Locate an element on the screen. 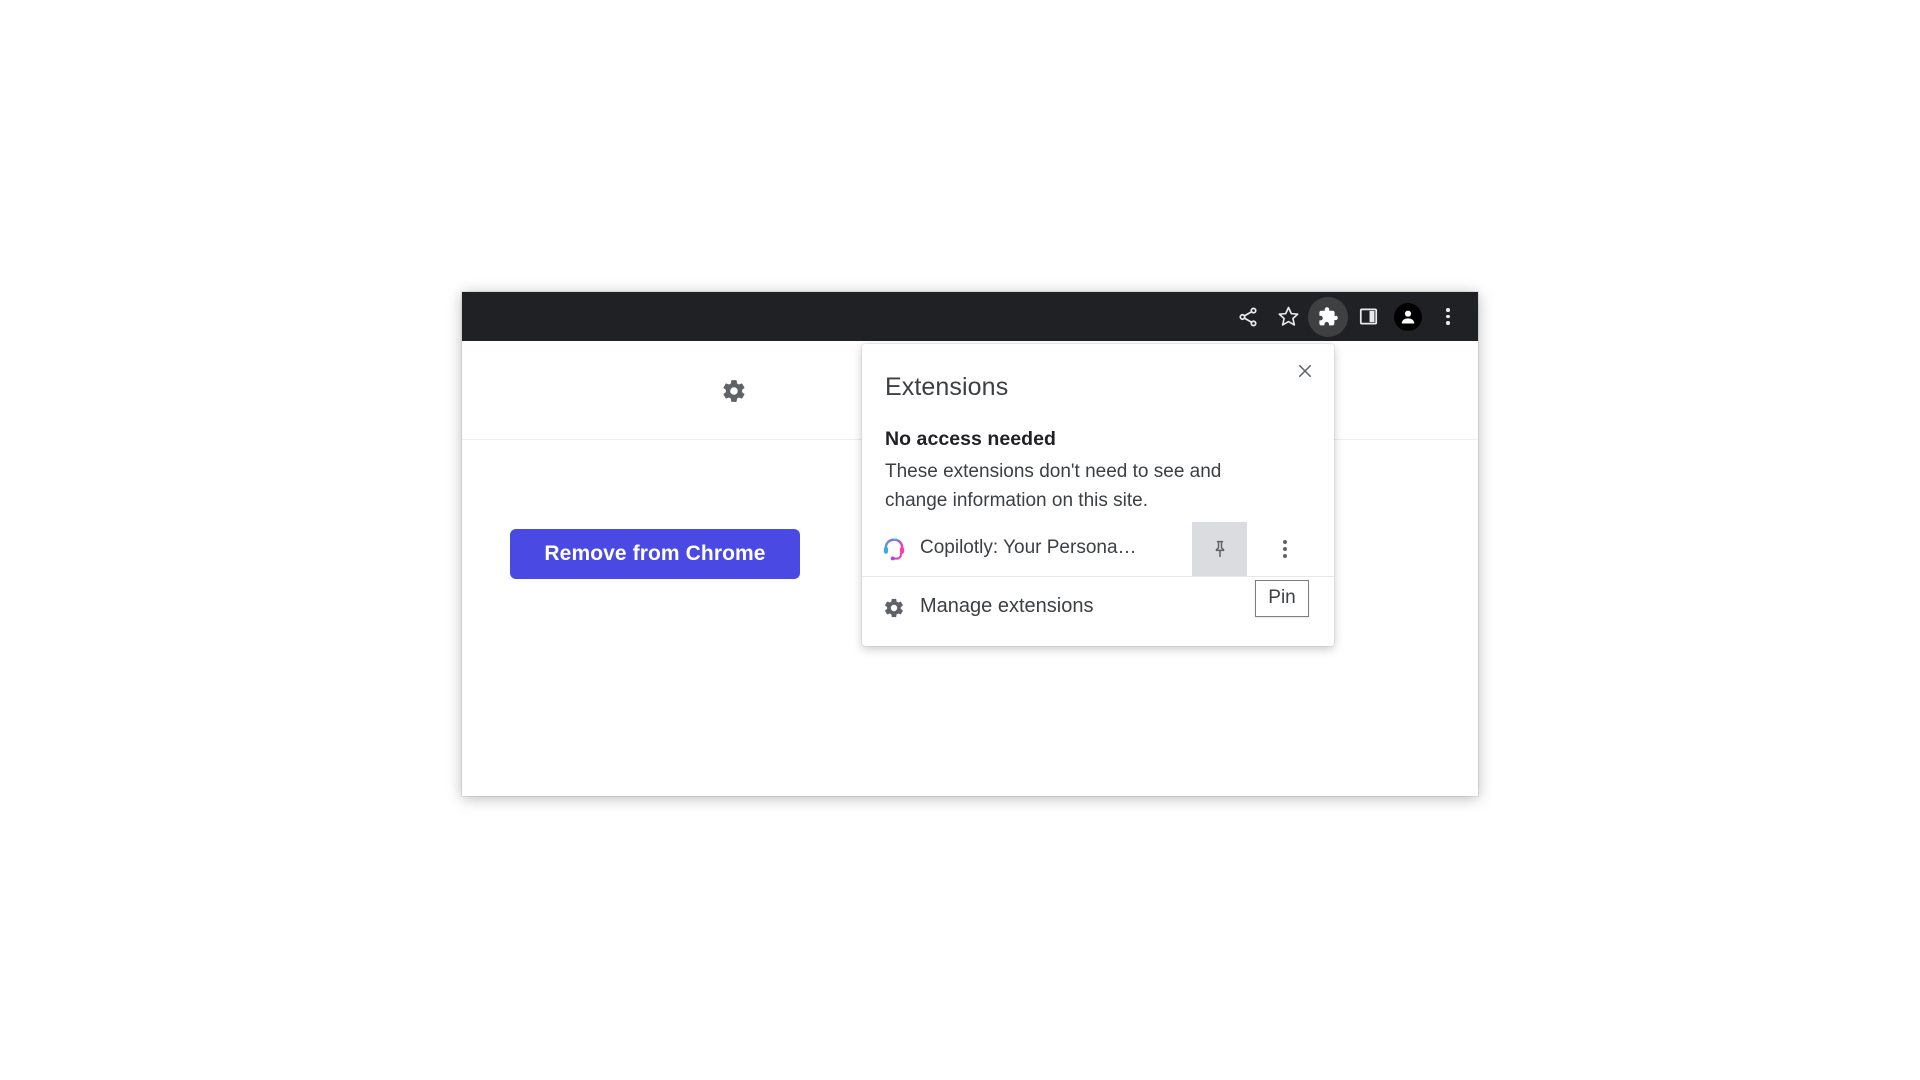 This screenshot has width=1920, height=1080. pin-icon is located at coordinates (1219, 549).